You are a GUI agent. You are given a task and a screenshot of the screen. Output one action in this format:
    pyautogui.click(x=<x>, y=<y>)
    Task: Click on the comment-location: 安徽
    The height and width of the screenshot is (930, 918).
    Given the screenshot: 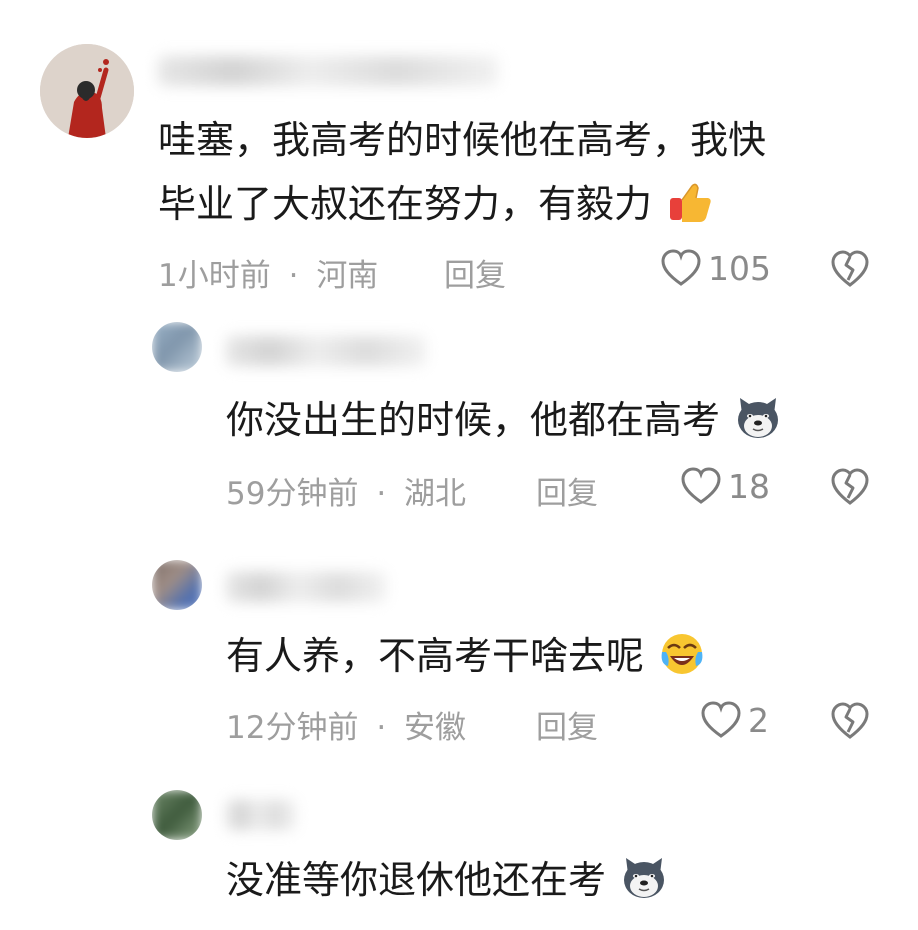 What is the action you would take?
    pyautogui.click(x=435, y=728)
    